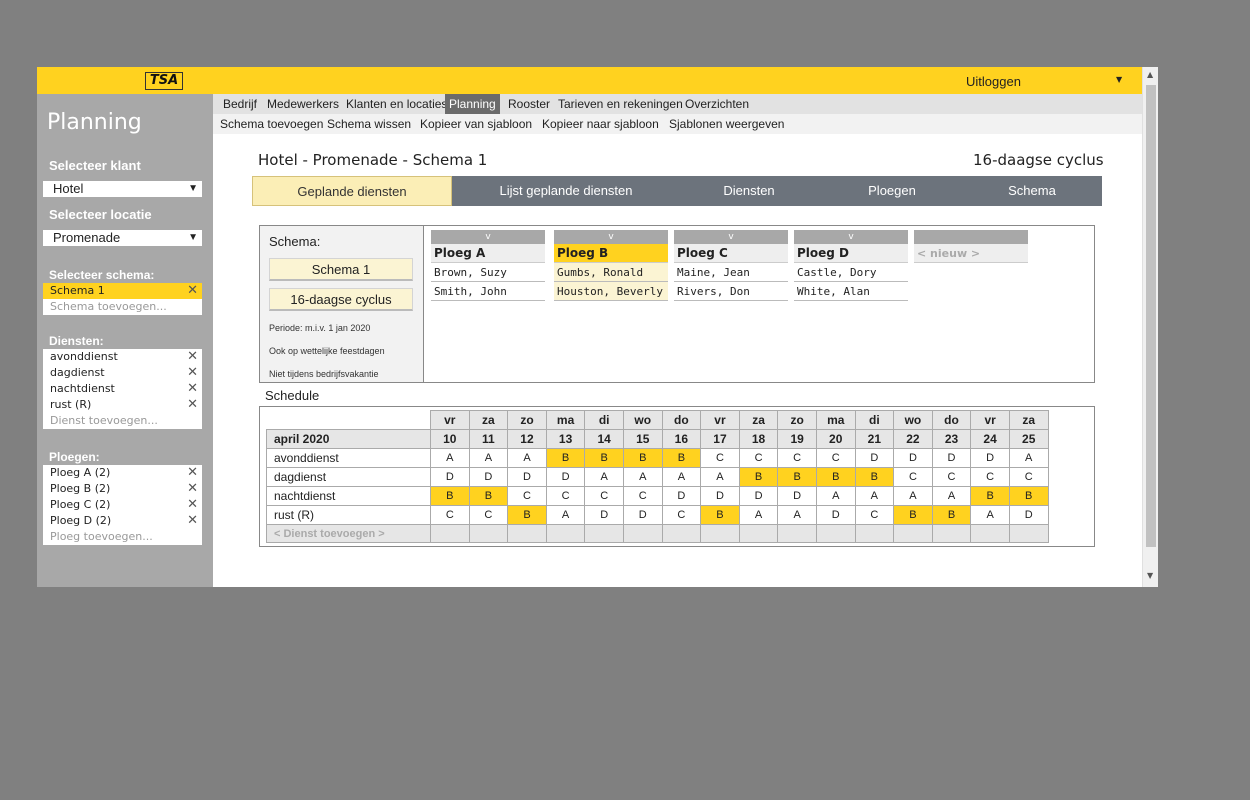 The height and width of the screenshot is (800, 1250). I want to click on service-item: dagdienst ✕, so click(122, 373).